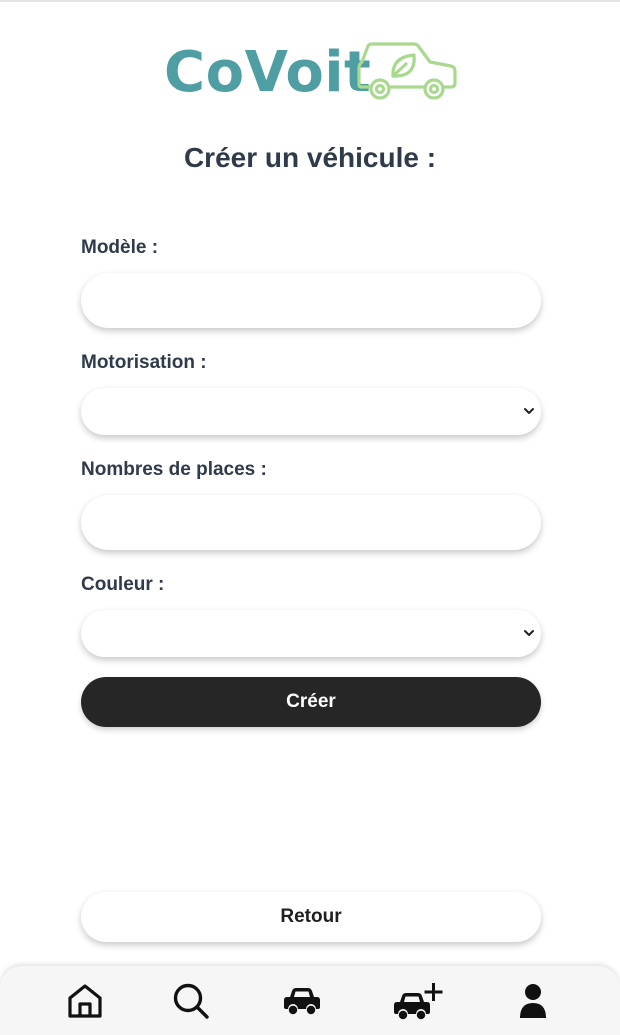  Describe the element at coordinates (310, 157) in the screenshot. I see `page-title: Créer un véhicule :` at that location.